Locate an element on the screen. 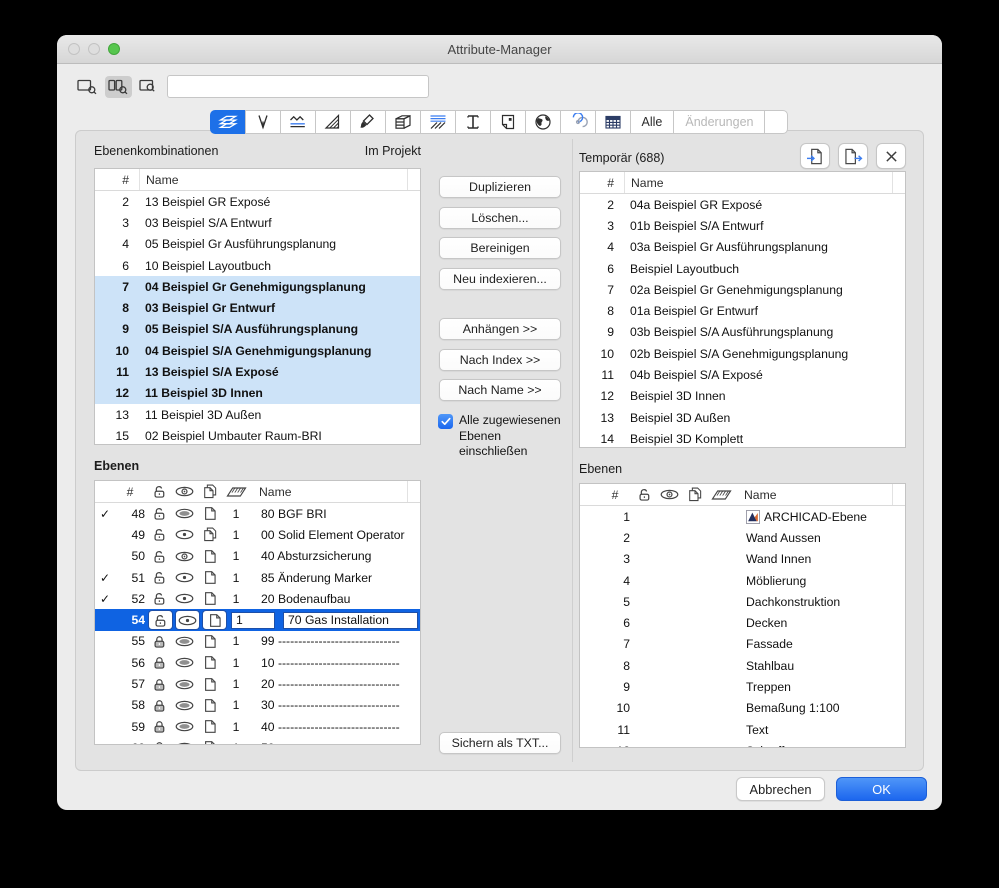 The image size is (999, 888). name-column-header: Name is located at coordinates (758, 183).